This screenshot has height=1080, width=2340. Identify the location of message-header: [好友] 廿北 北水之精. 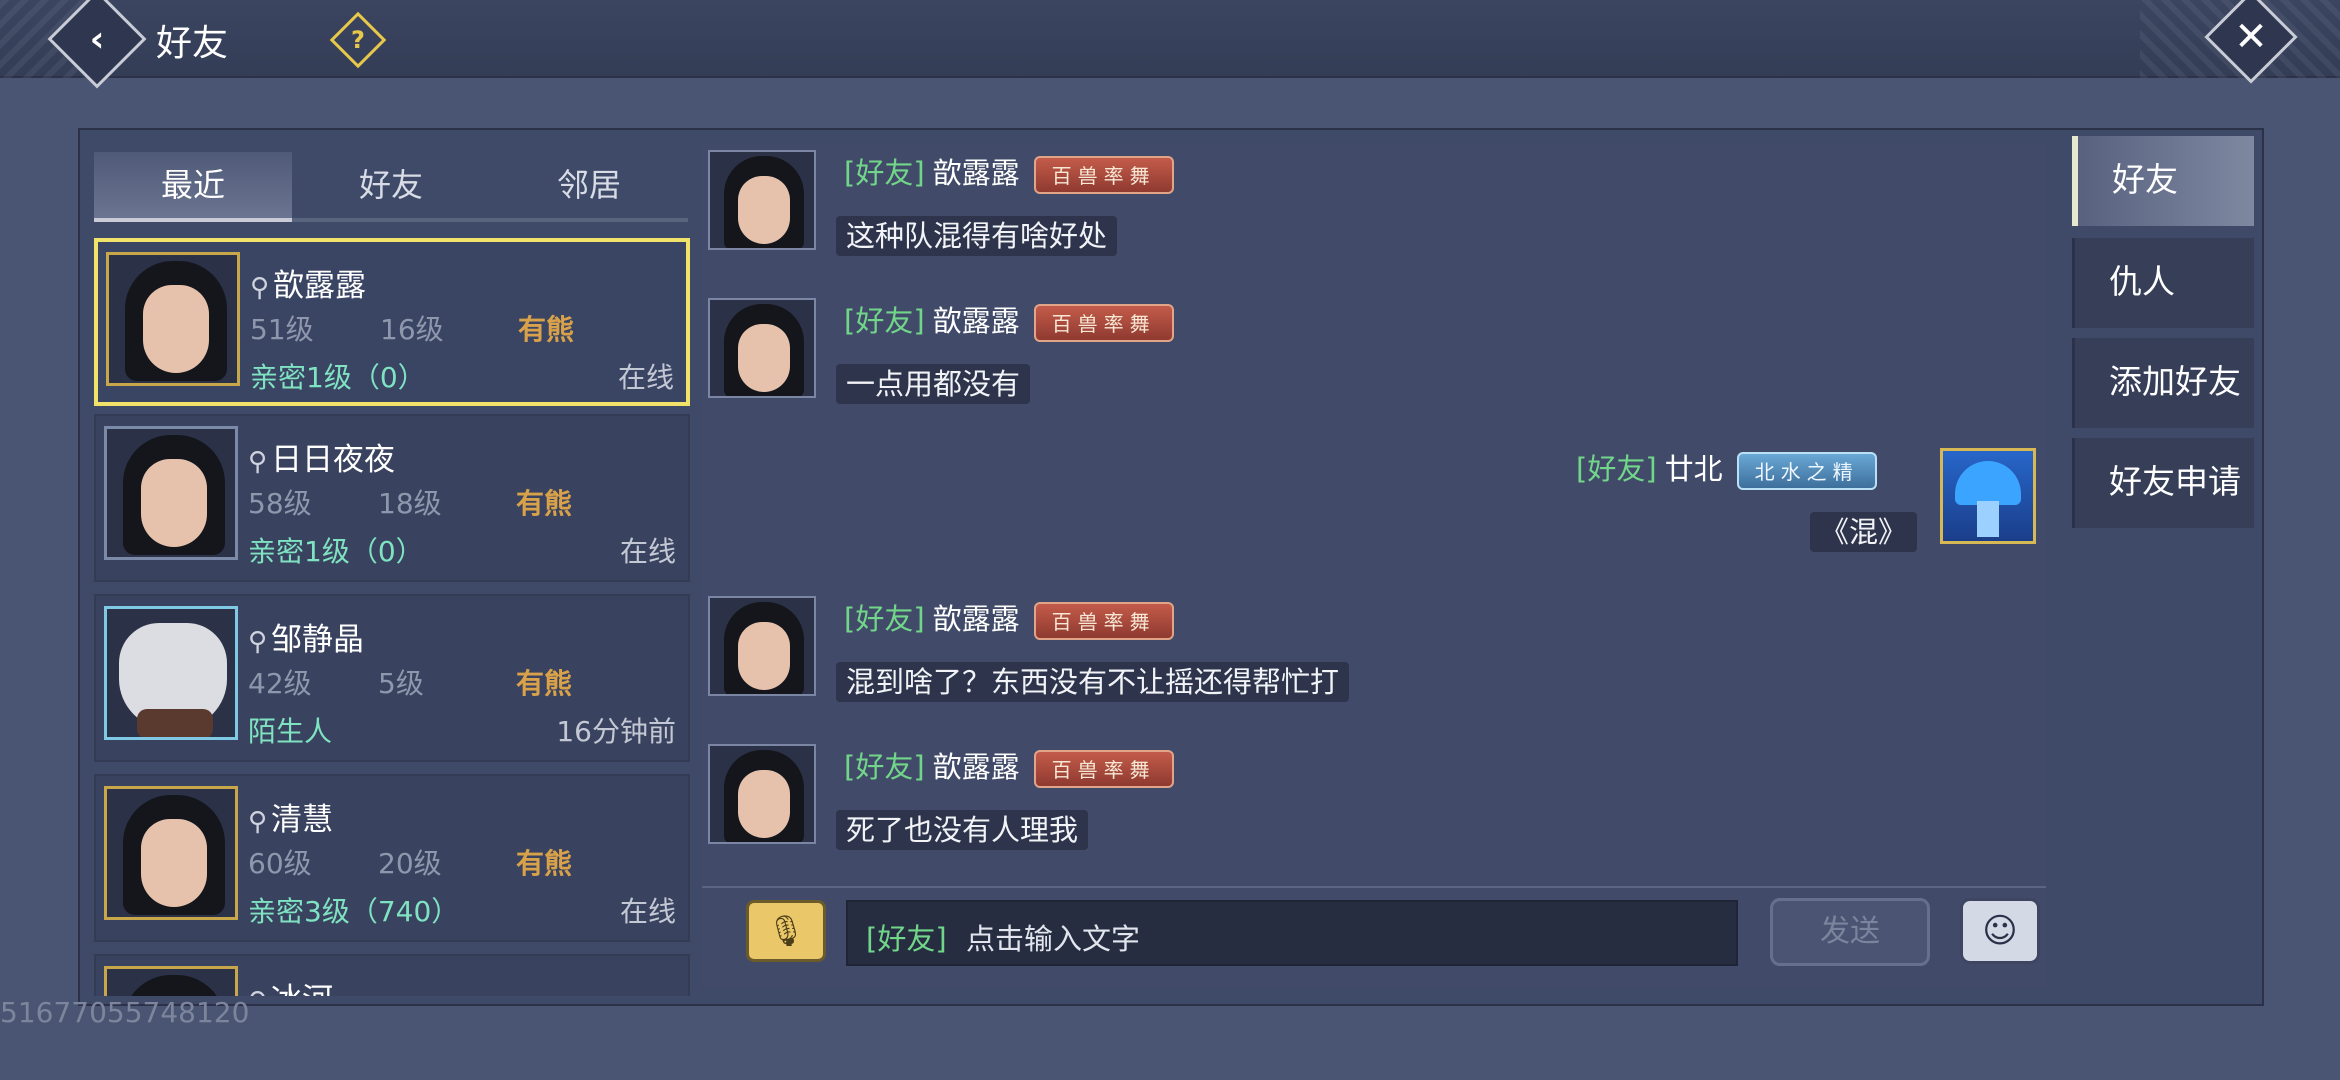
(1726, 468).